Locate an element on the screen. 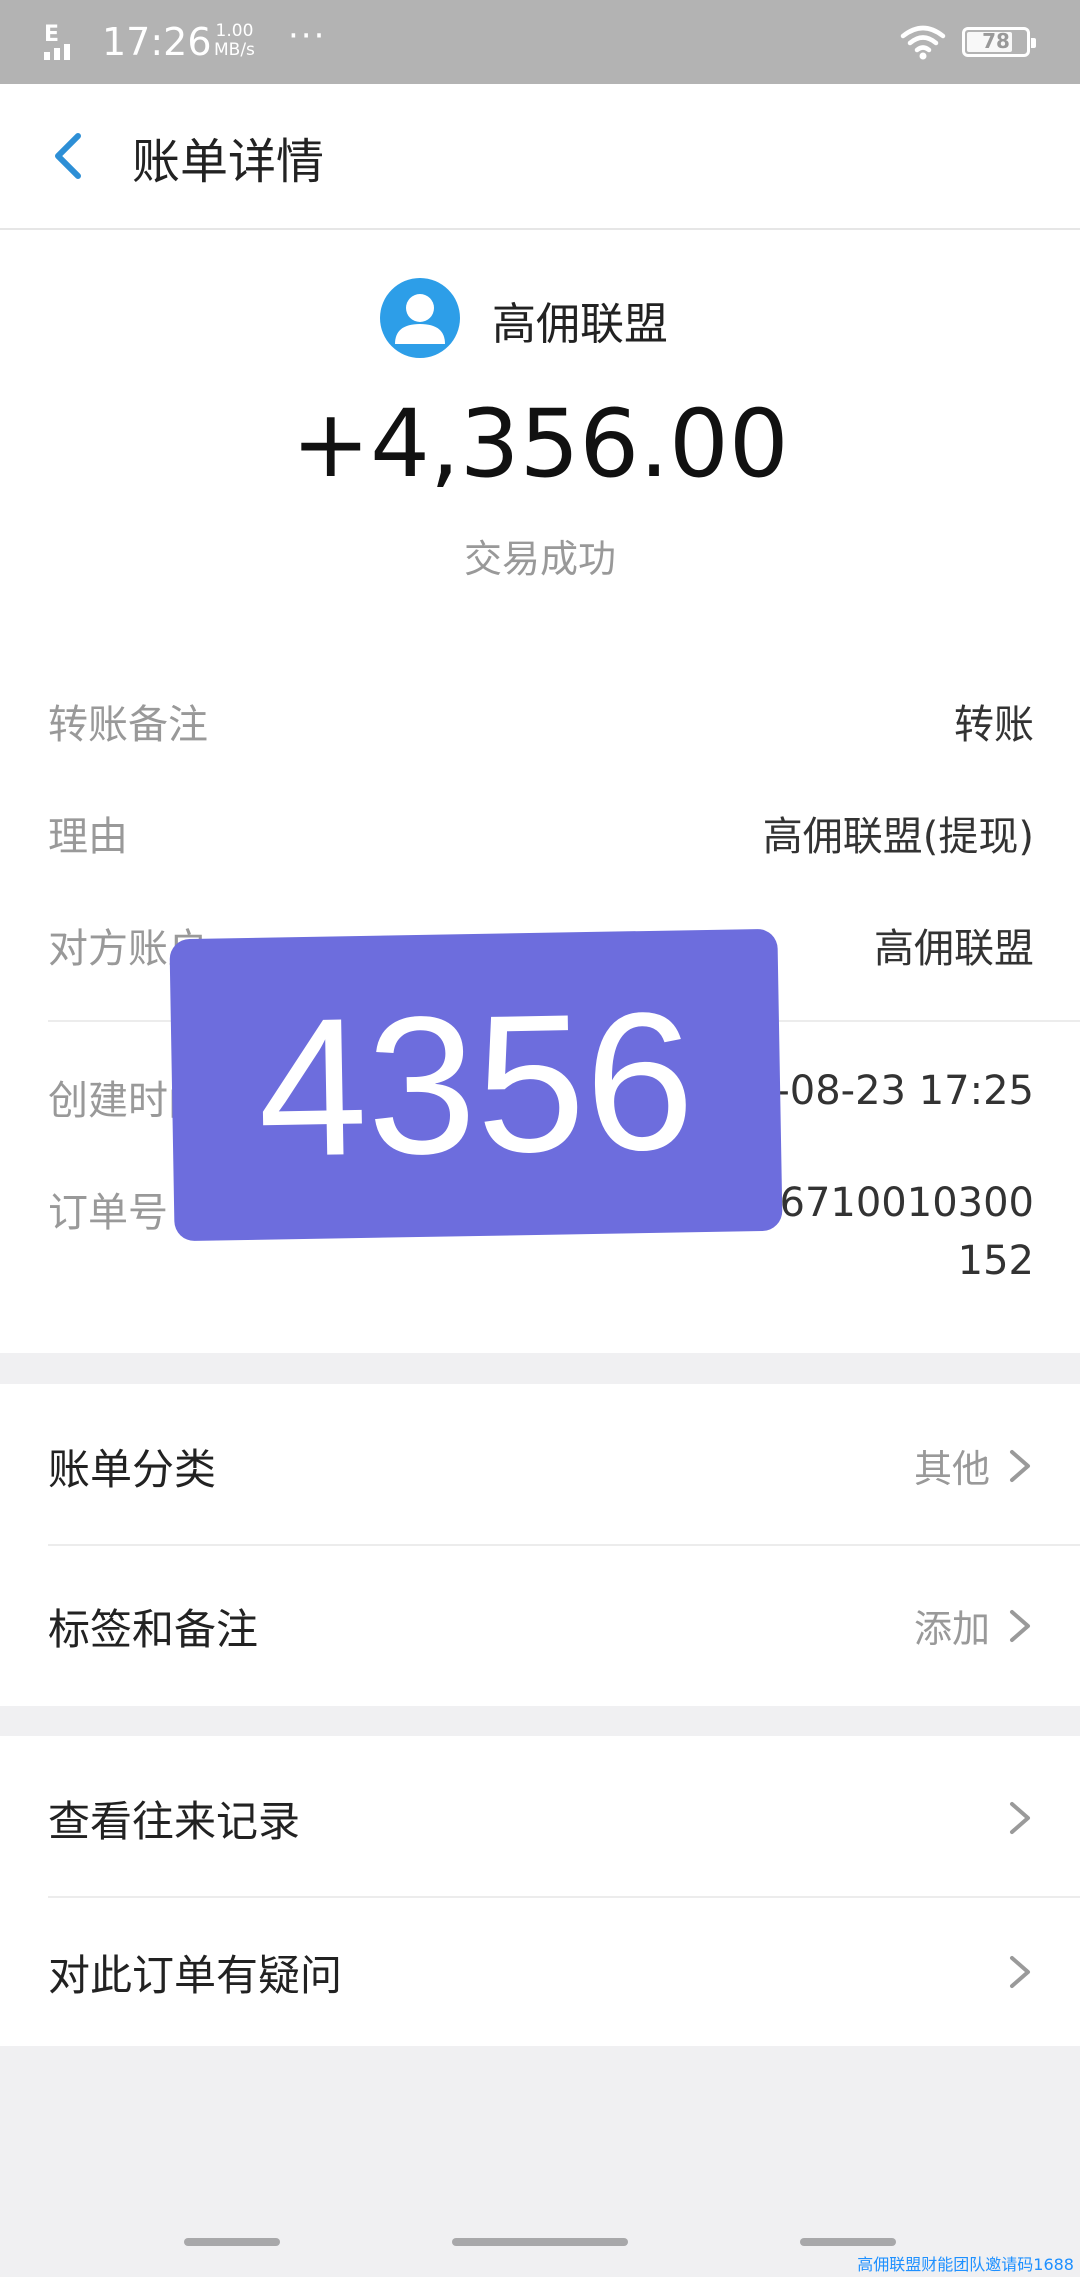 The height and width of the screenshot is (2277, 1080). order-question-row: 对此订单有疑问 is located at coordinates (540, 1971).